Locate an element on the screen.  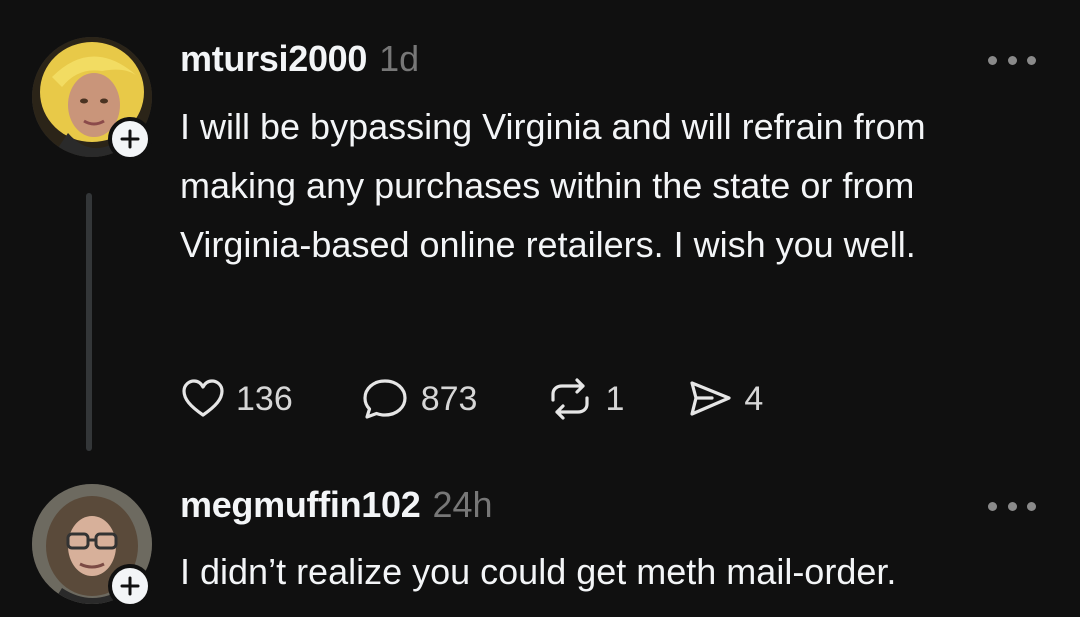
thread-line is located at coordinates (89, 322).